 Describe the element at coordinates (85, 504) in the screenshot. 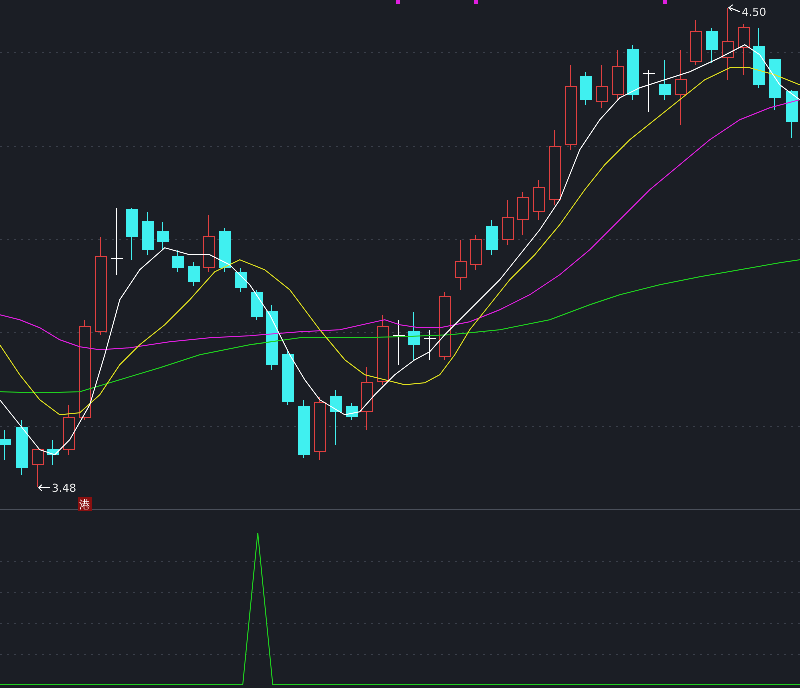

I see `market-badge: 港` at that location.